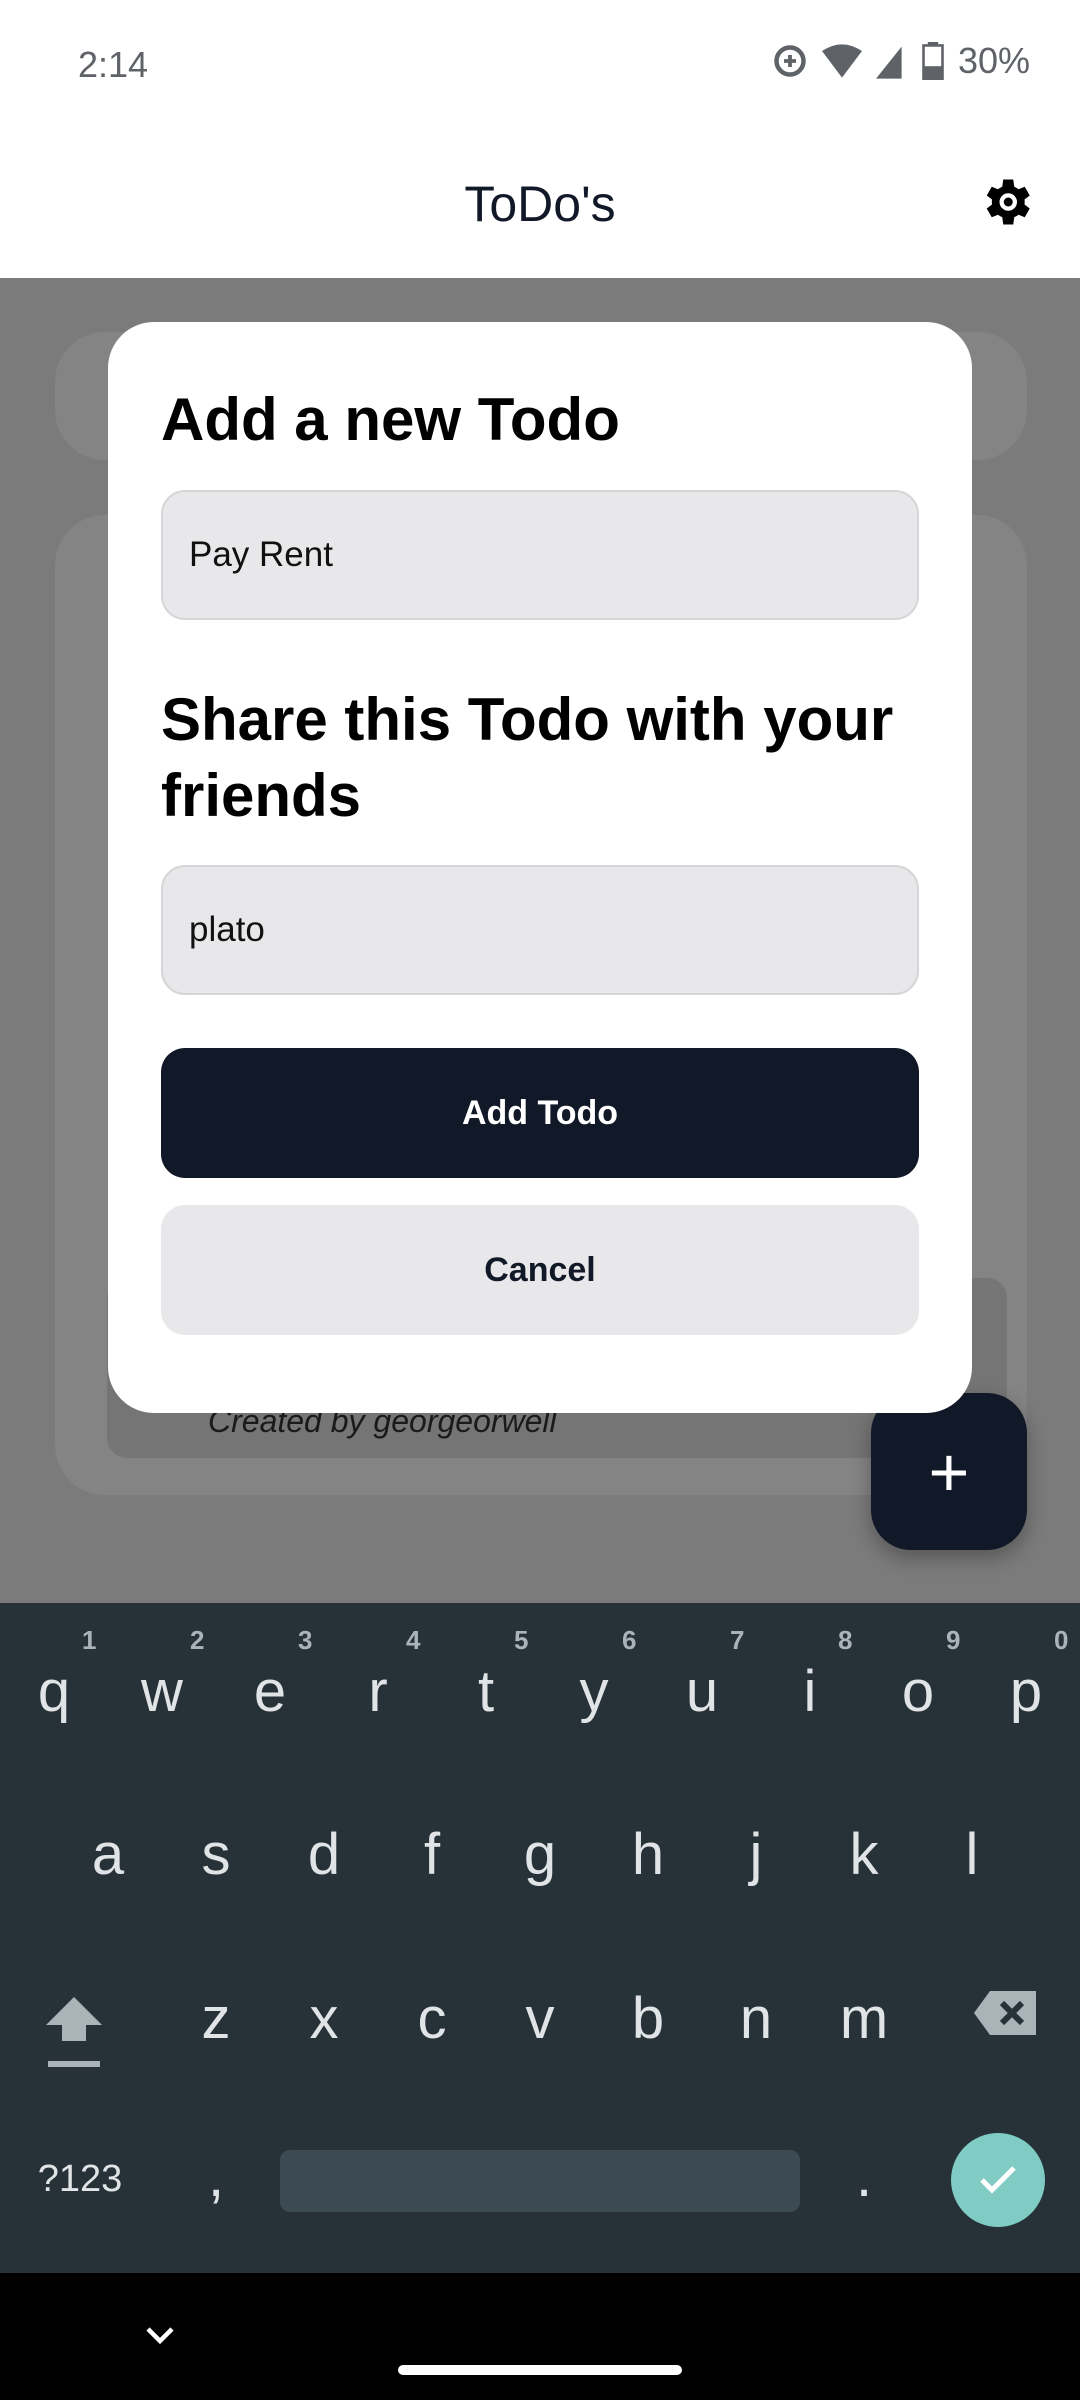 The width and height of the screenshot is (1080, 2400). What do you see at coordinates (216, 2176) in the screenshot?
I see `comma-key: ,` at bounding box center [216, 2176].